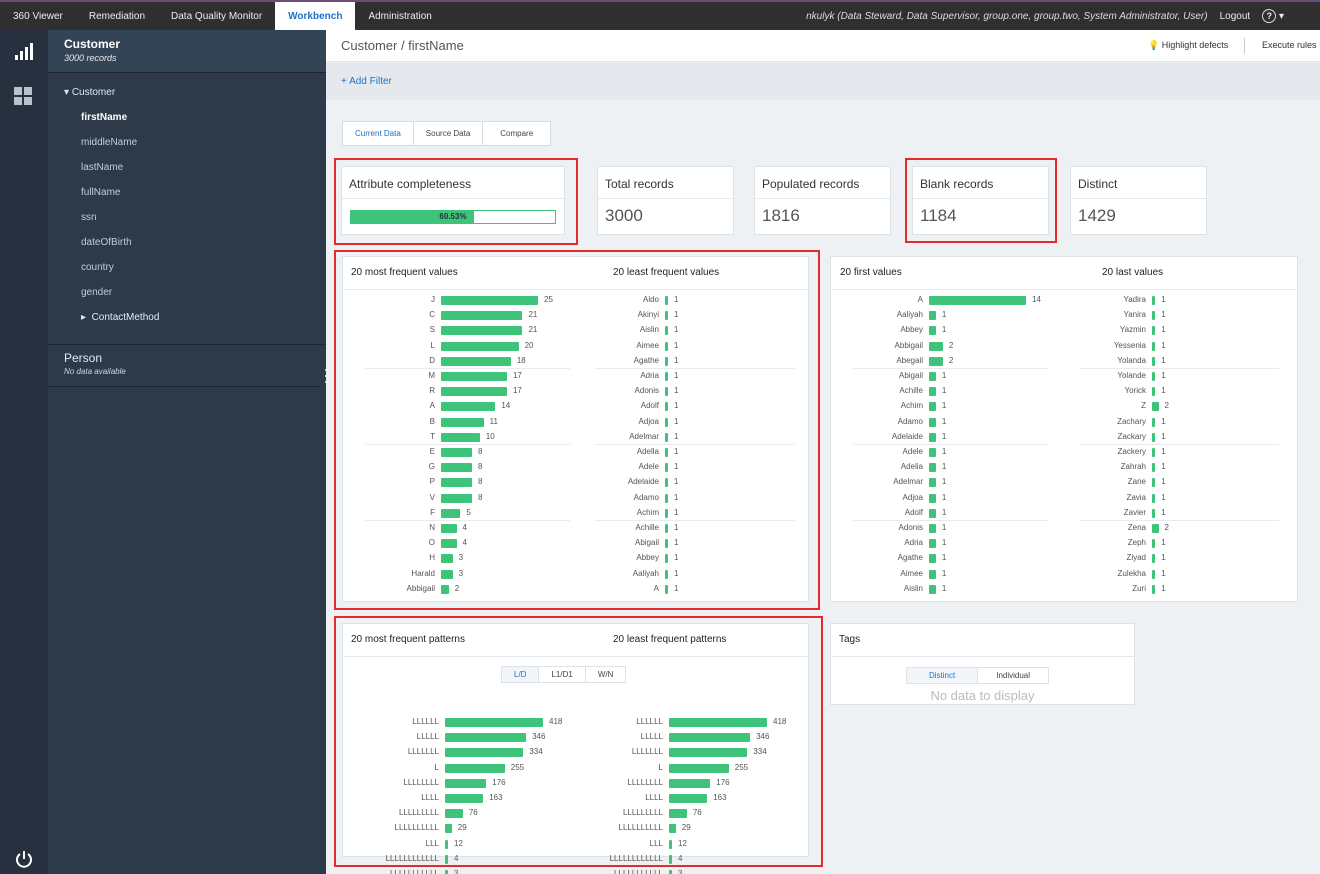 The width and height of the screenshot is (1320, 874). I want to click on nav-administration: Administration, so click(399, 16).